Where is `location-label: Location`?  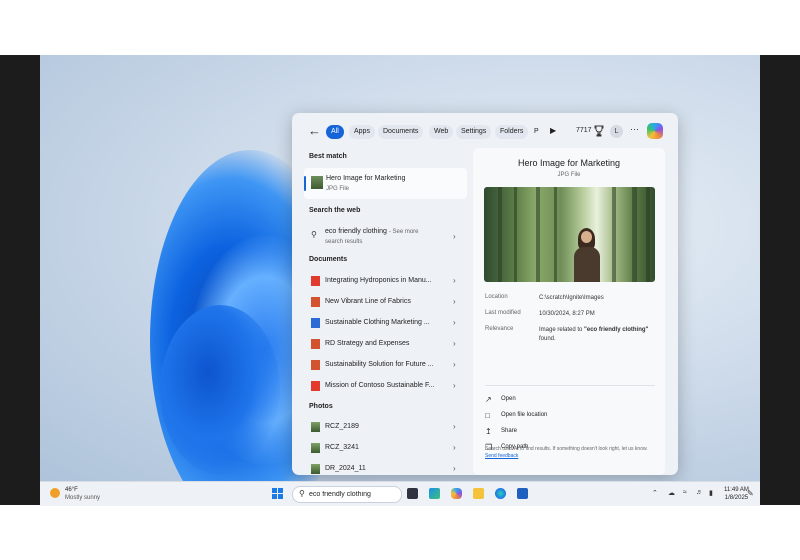
location-label: Location is located at coordinates (496, 297).